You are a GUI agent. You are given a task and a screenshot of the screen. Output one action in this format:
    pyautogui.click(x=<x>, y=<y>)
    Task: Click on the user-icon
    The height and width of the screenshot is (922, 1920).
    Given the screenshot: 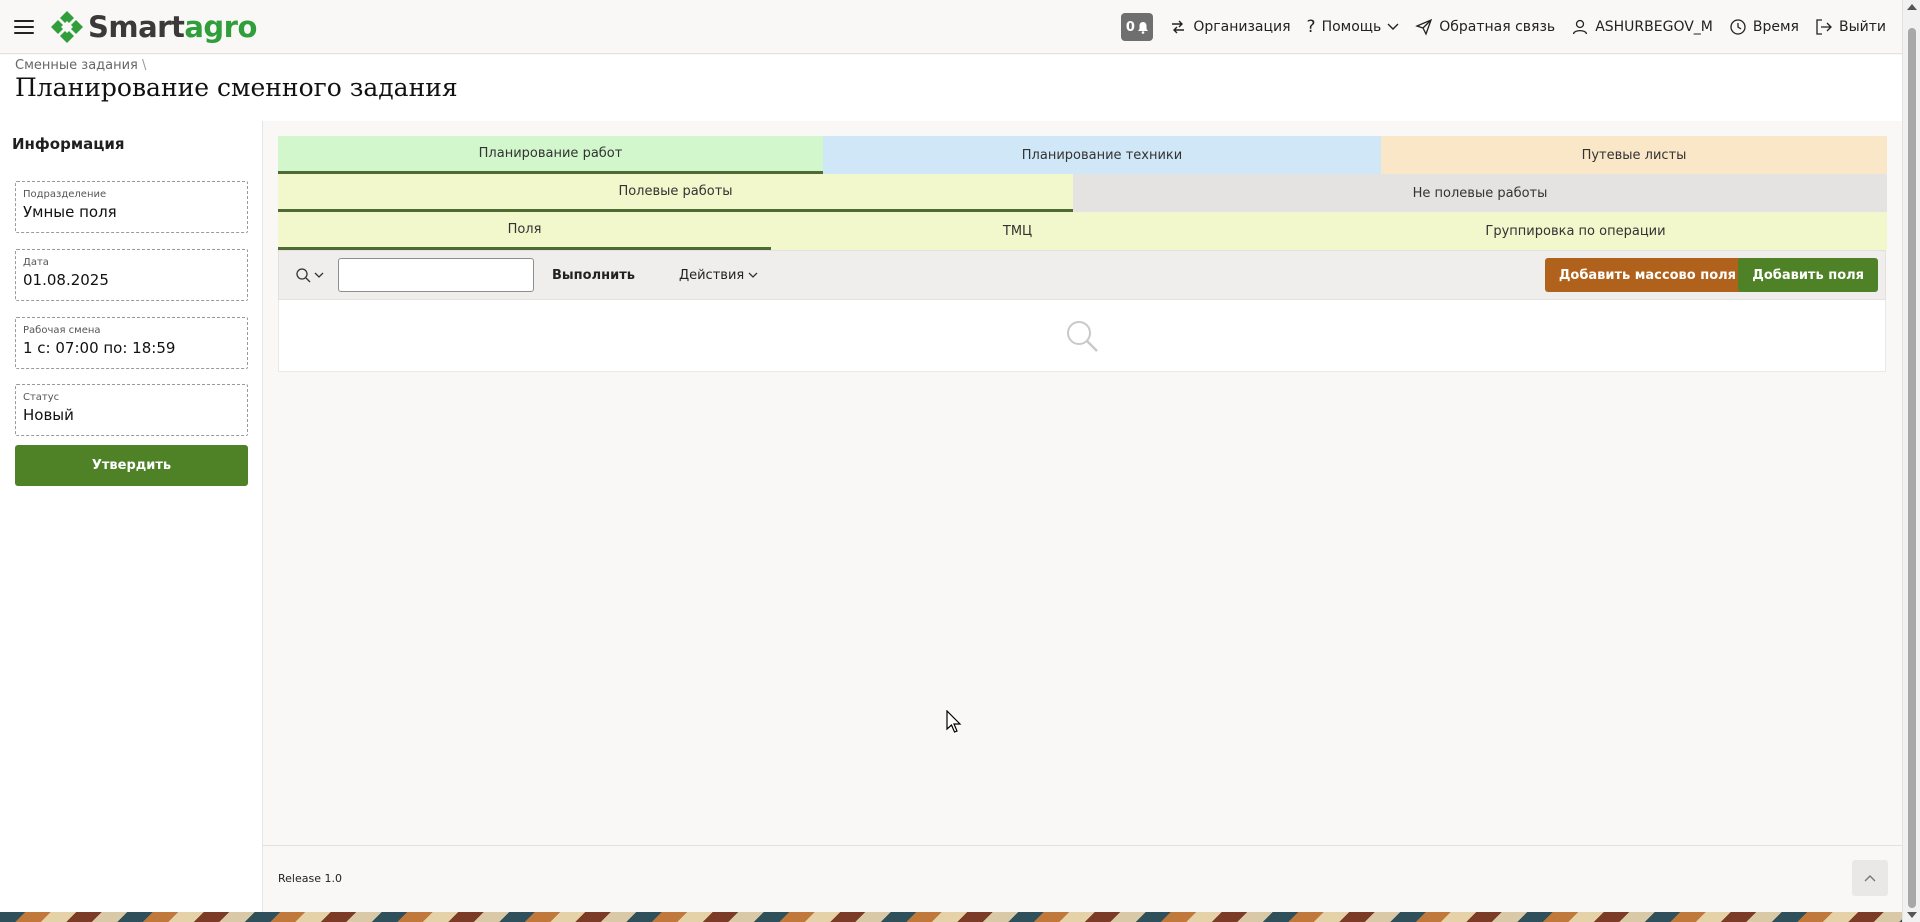 What is the action you would take?
    pyautogui.click(x=1580, y=27)
    